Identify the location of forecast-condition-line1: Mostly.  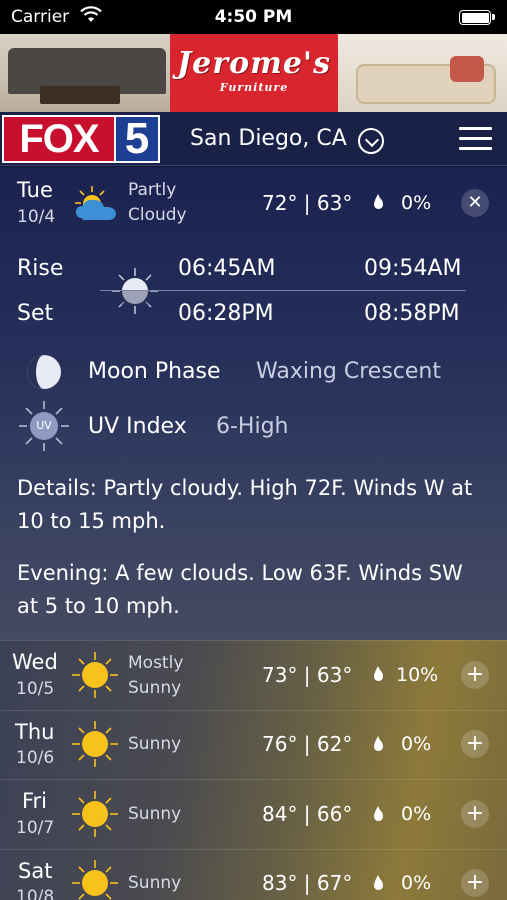
(156, 663).